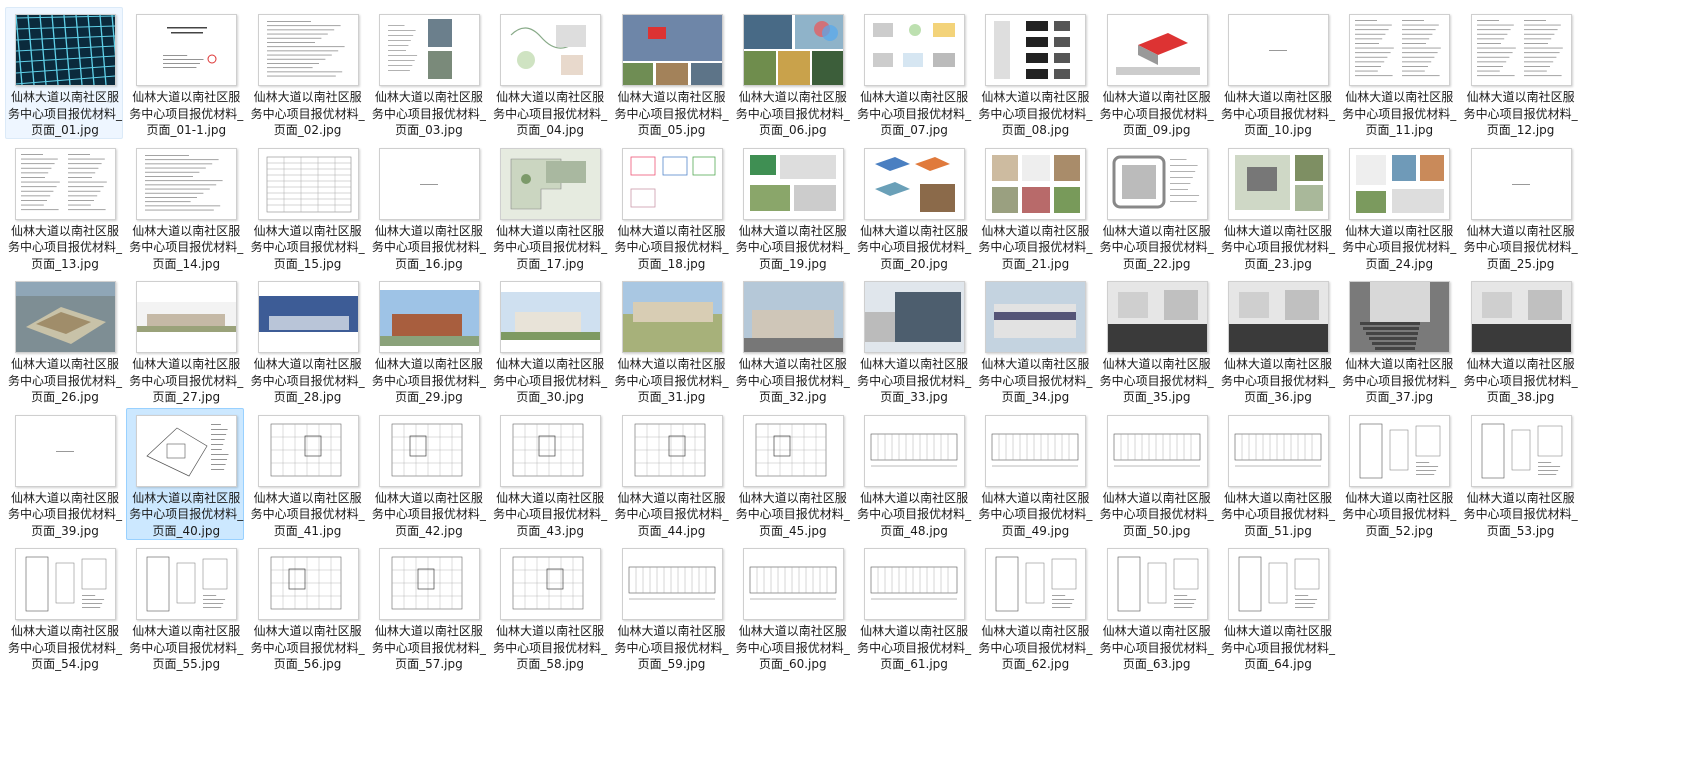 This screenshot has width=1682, height=760. Describe the element at coordinates (913, 607) in the screenshot. I see `file-item: 仙林大道以南社区服 务中心项目报优材料_ 页面_61.jpg` at that location.